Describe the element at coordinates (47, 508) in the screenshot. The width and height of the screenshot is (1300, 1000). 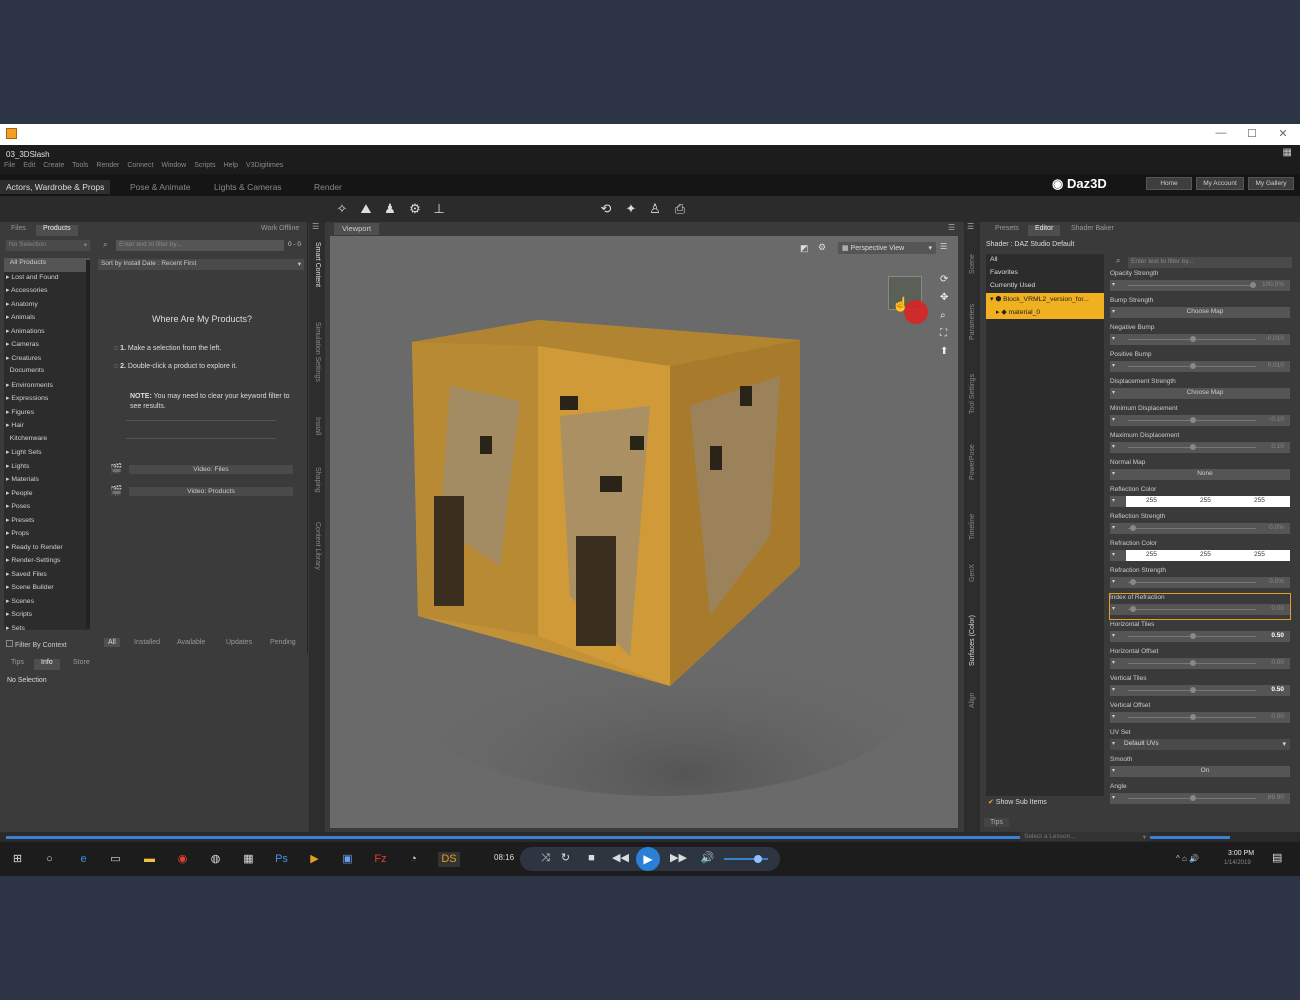
I see `category-item: ▸ Poses` at that location.